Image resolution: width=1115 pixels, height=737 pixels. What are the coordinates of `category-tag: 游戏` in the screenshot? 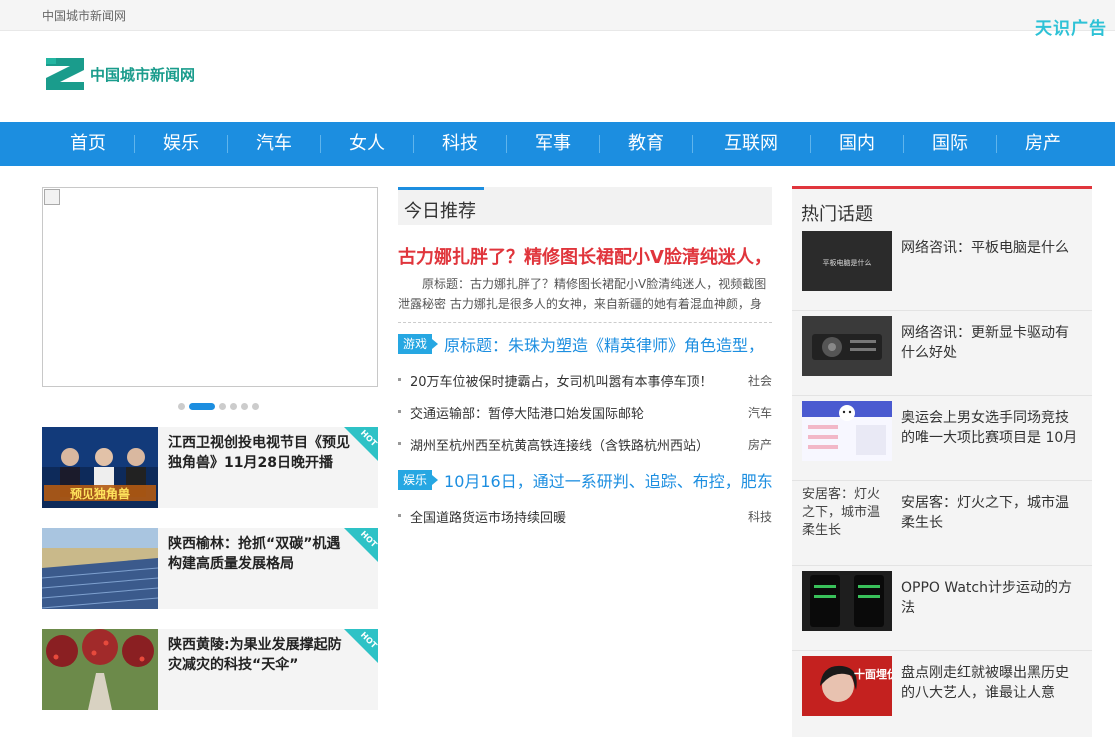 It's located at (418, 344).